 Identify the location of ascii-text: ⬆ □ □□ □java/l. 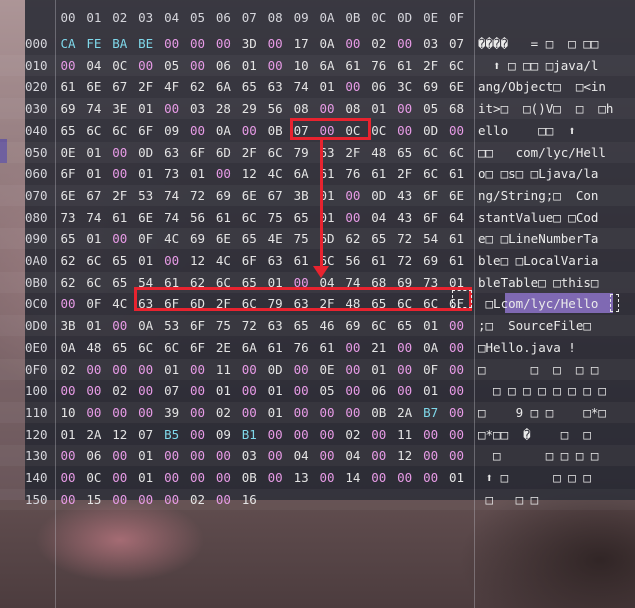
(556, 65).